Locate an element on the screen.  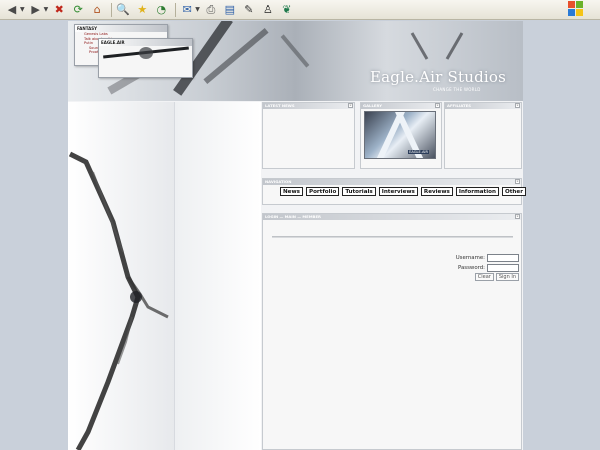
search-icon: 🔍 is located at coordinates (123, 10).